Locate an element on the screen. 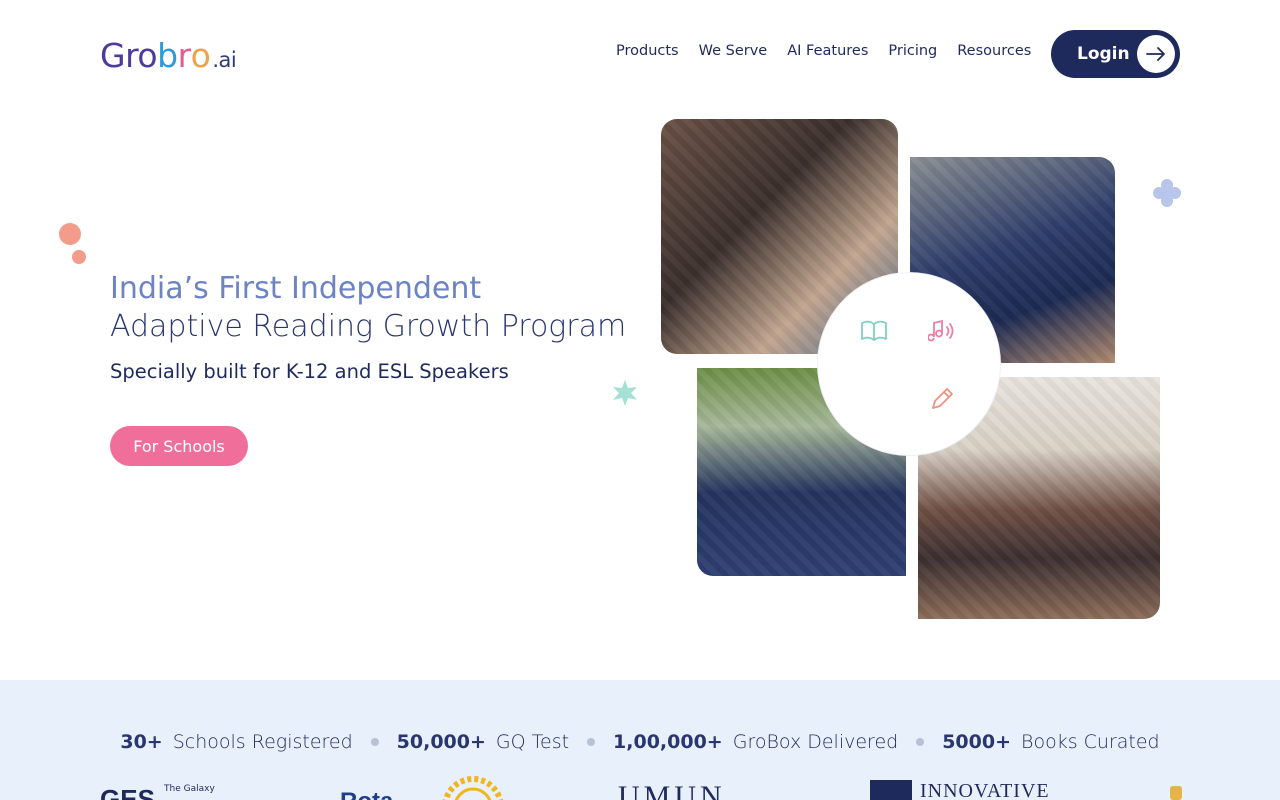  hero-title-line1: India’s First Independent is located at coordinates (296, 288).